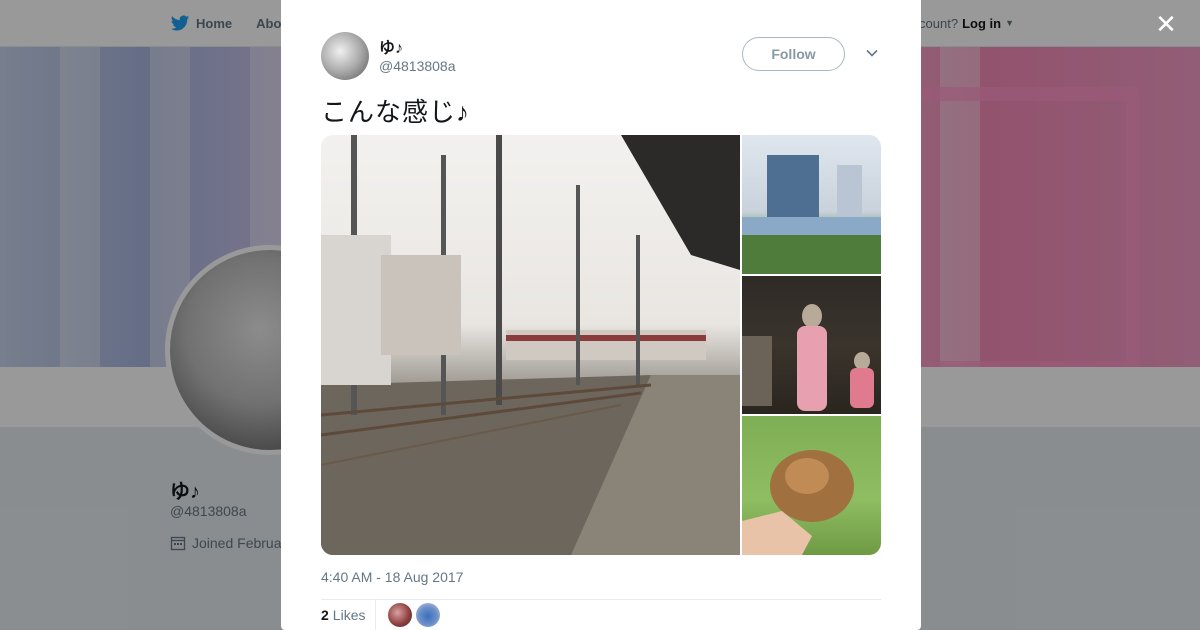 The image size is (1200, 630). What do you see at coordinates (396, 112) in the screenshot?
I see `tweet-text: こんな感じ♪` at bounding box center [396, 112].